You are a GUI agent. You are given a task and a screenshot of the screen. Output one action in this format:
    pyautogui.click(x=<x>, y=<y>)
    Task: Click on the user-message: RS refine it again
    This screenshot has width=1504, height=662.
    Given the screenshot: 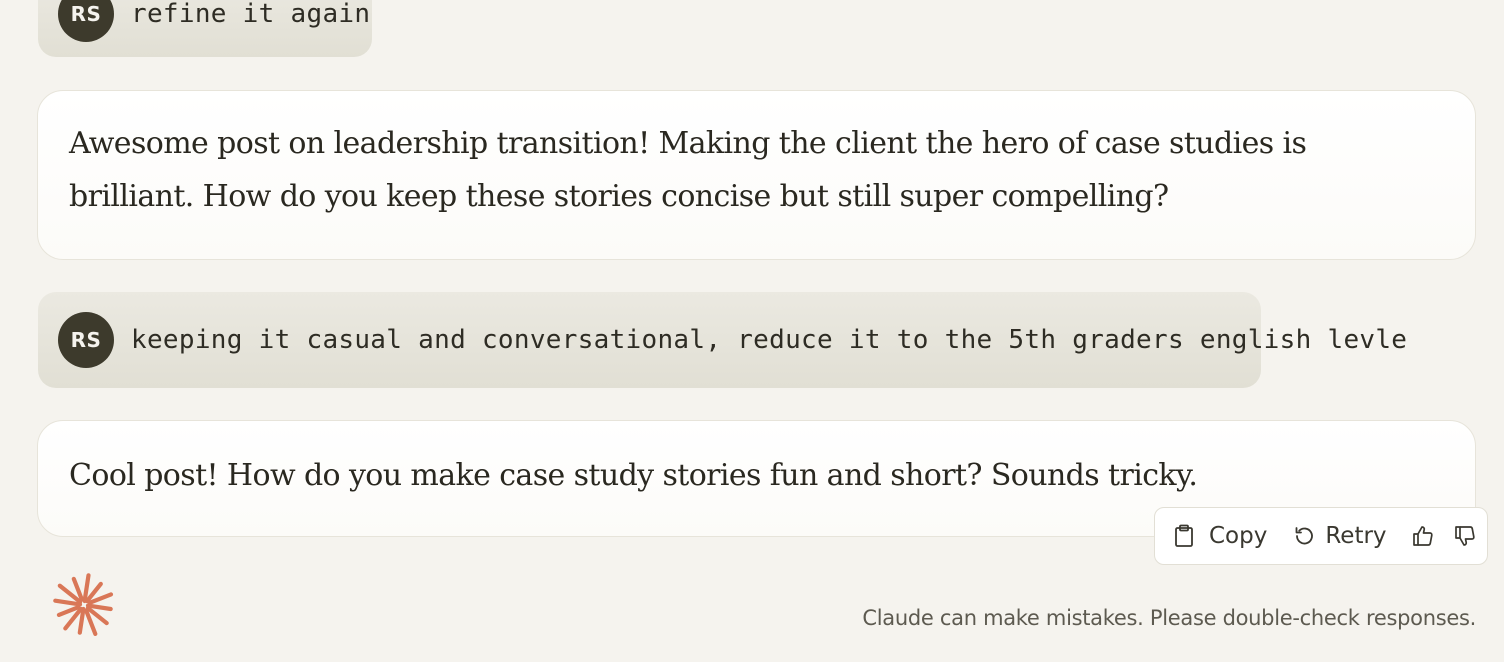 What is the action you would take?
    pyautogui.click(x=205, y=28)
    